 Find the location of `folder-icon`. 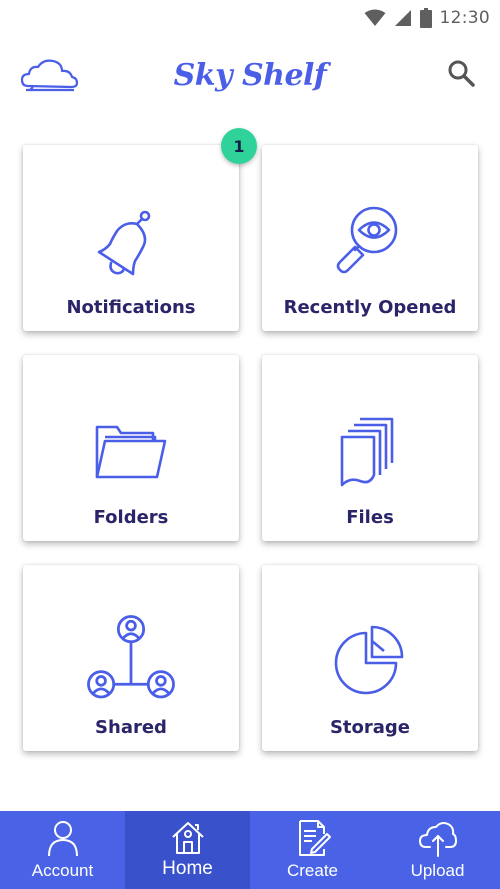

folder-icon is located at coordinates (131, 452).